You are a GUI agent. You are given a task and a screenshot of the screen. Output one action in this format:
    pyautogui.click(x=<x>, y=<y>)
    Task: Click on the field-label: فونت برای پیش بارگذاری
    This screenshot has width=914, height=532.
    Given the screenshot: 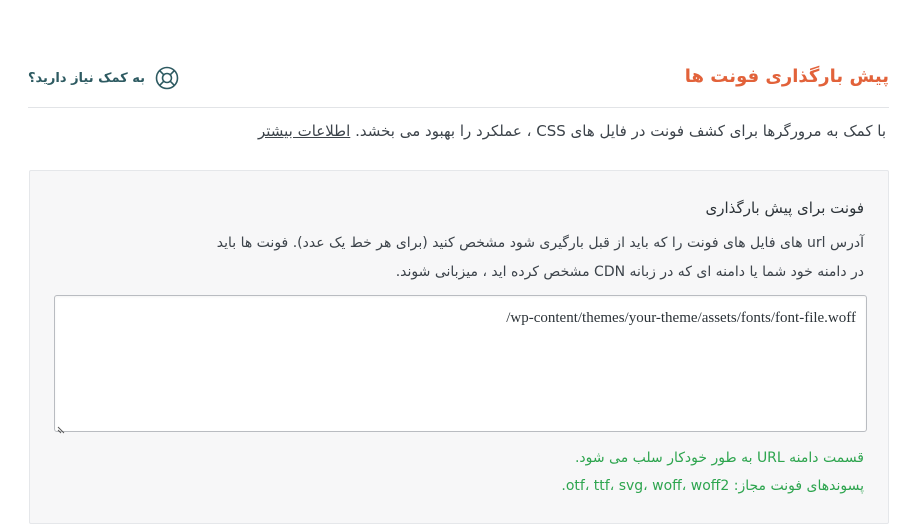 What is the action you would take?
    pyautogui.click(x=784, y=208)
    